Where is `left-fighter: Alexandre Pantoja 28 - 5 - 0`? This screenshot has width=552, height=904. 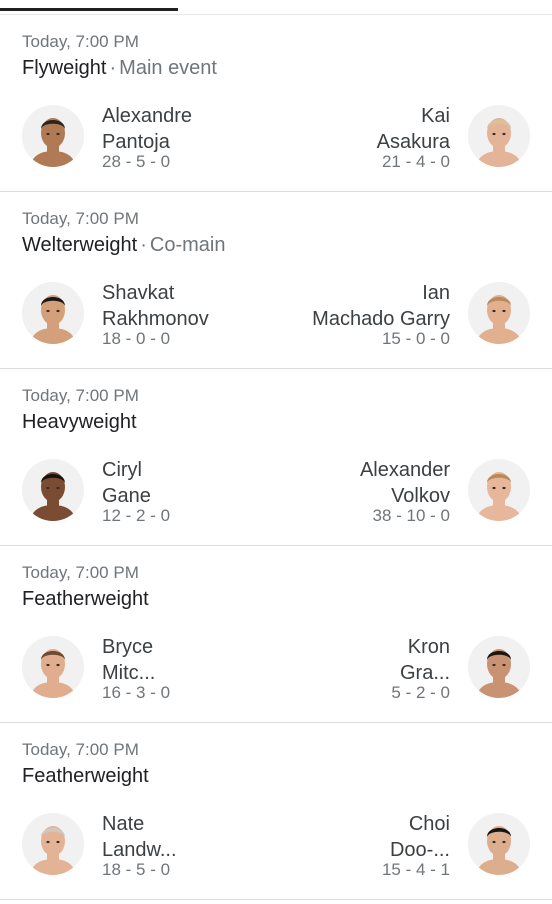 left-fighter: Alexandre Pantoja 28 - 5 - 0 is located at coordinates (147, 137).